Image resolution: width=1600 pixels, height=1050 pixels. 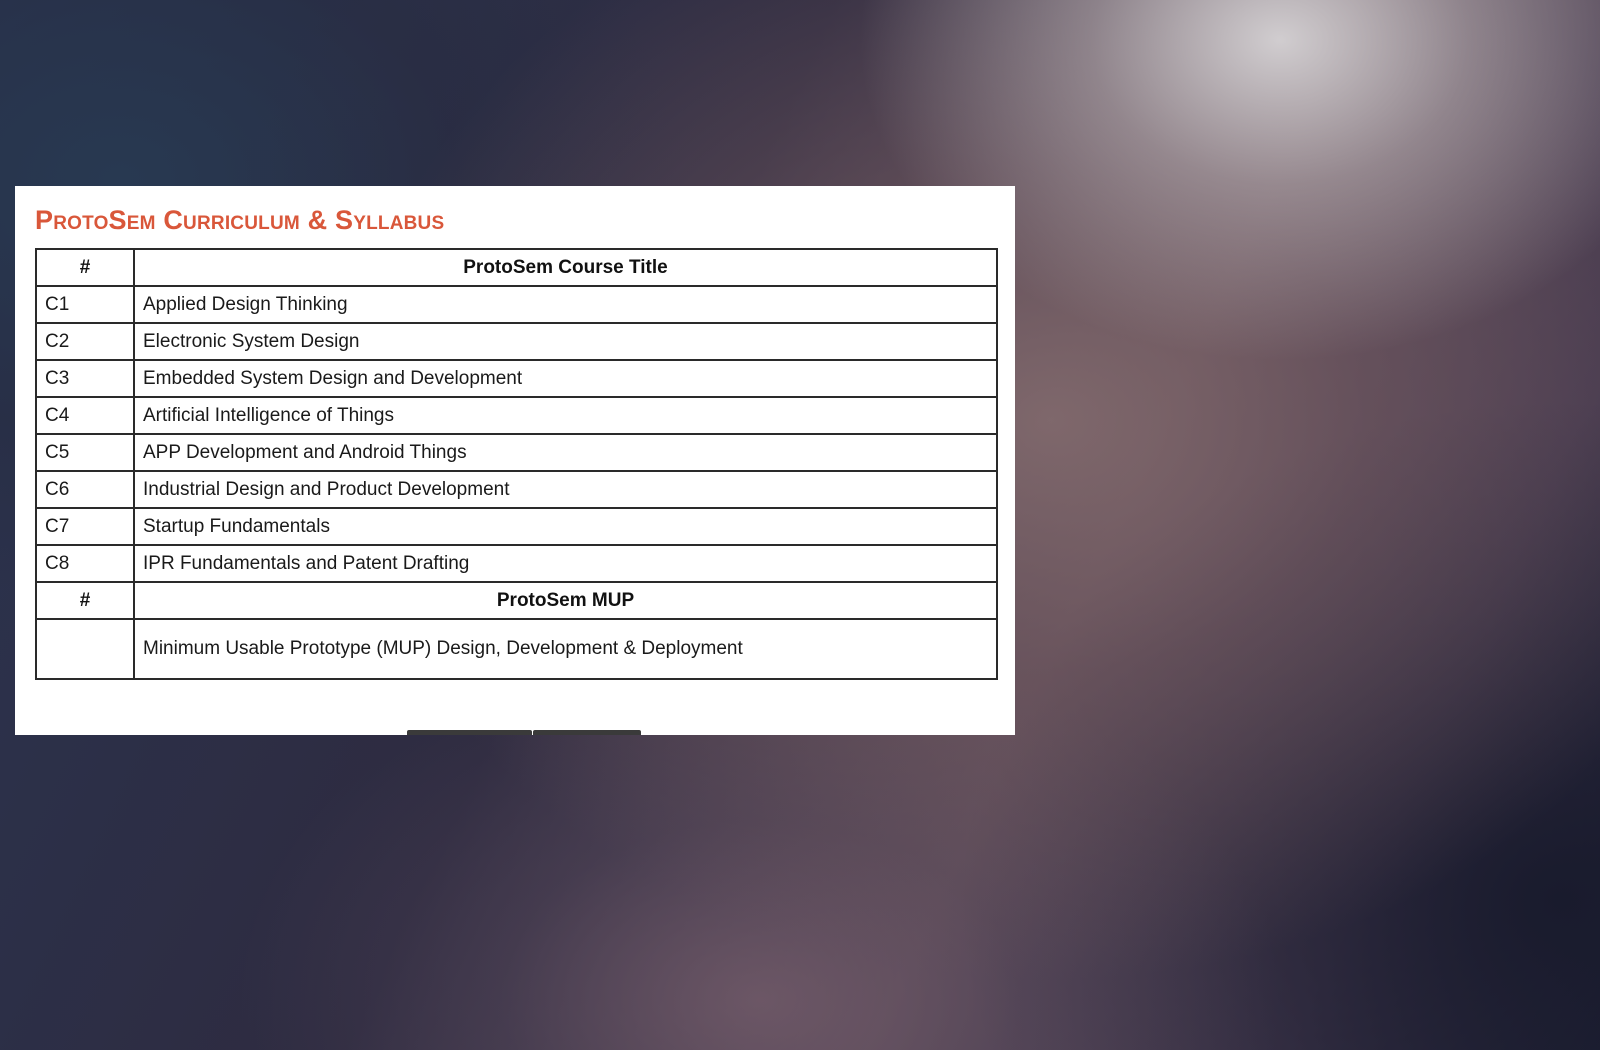 I want to click on table-row: C7 Startup Fundamentals, so click(x=516, y=526).